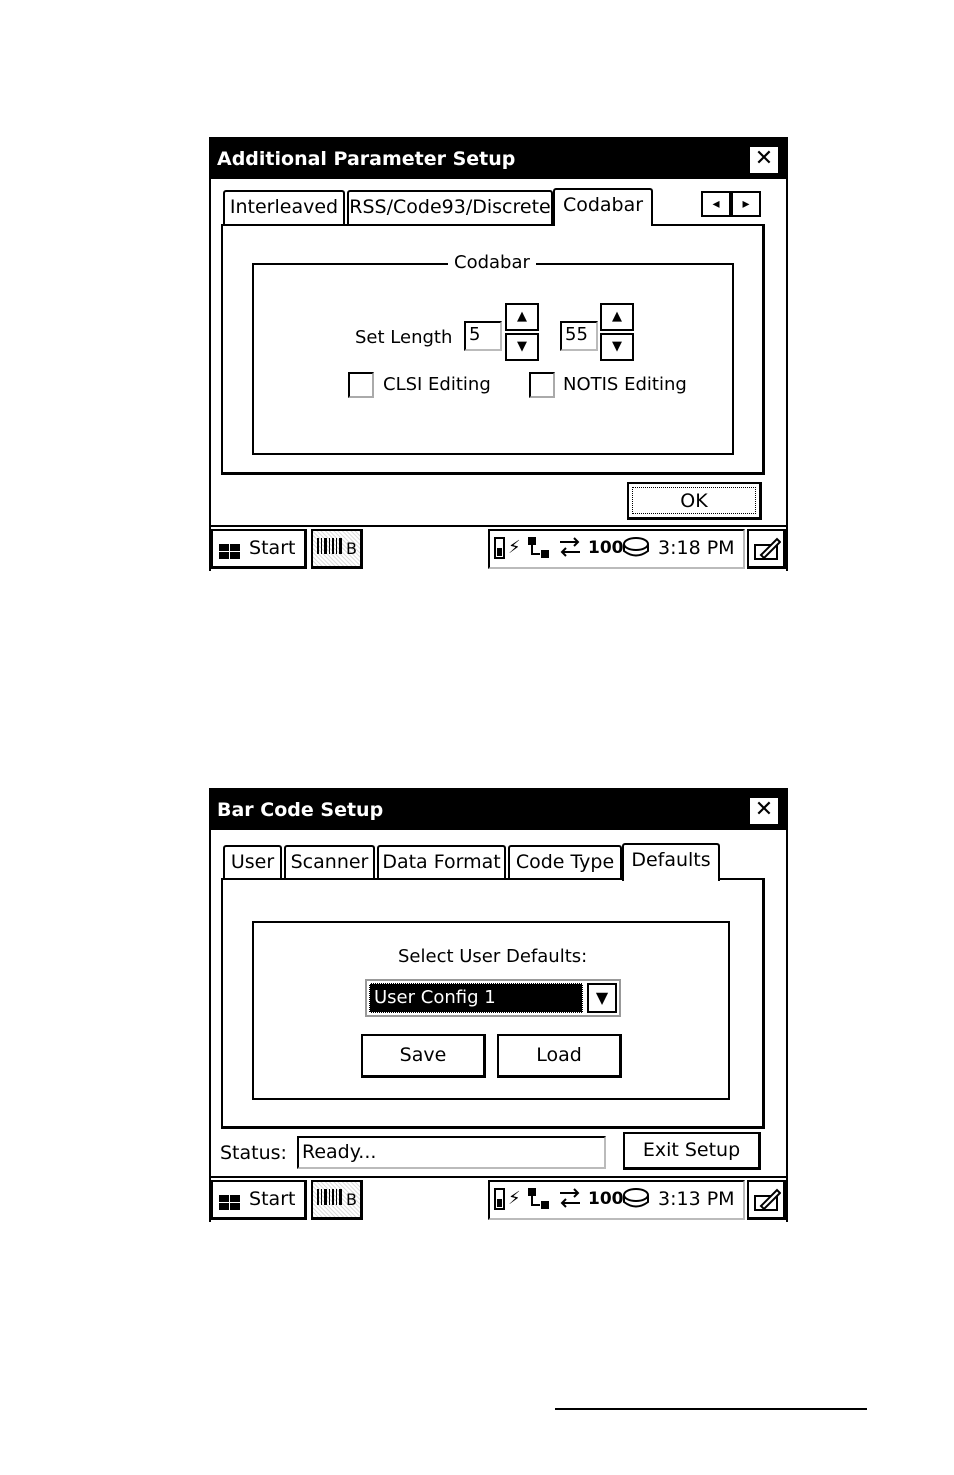  I want to click on window-title-bar: Bar Code Setup ✕, so click(498, 810).